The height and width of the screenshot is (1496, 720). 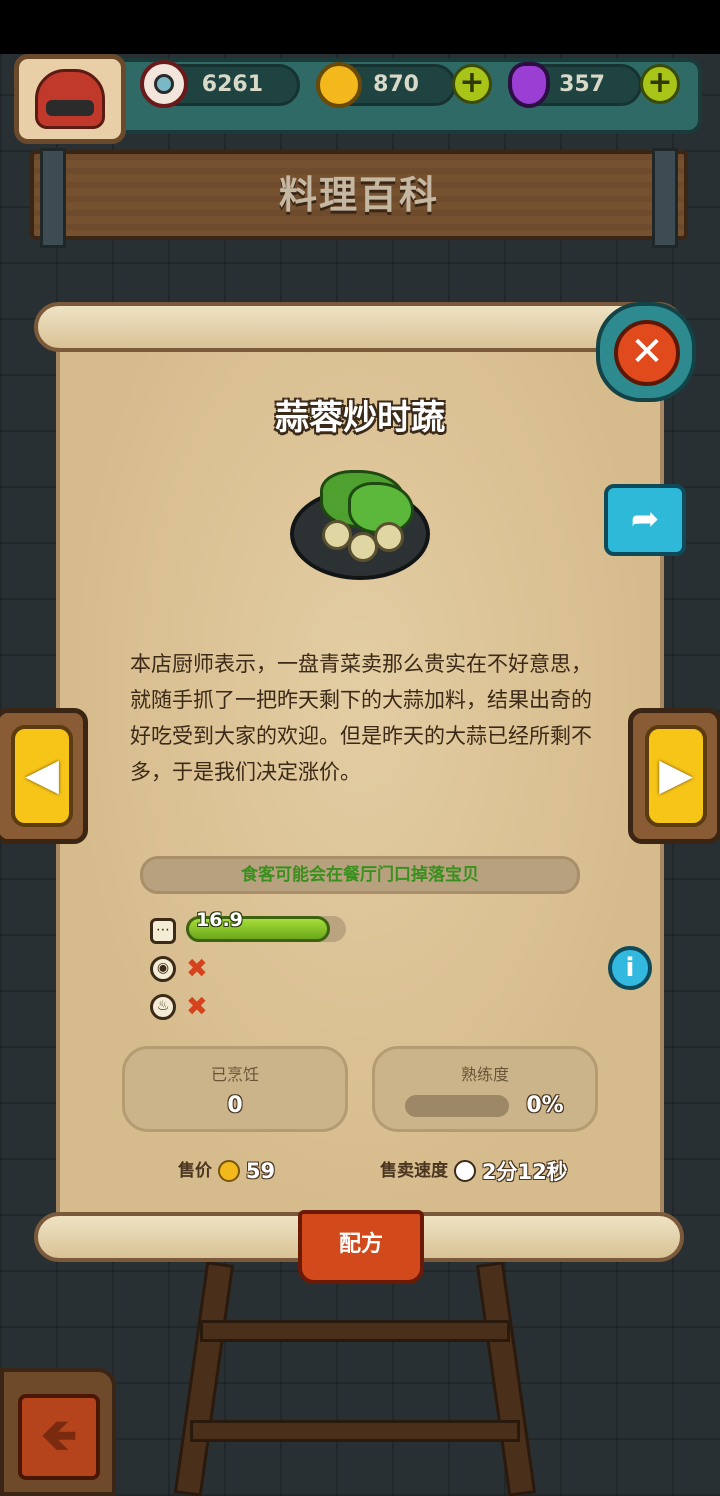 What do you see at coordinates (360, 418) in the screenshot?
I see `dish-name: 蒜蓉炒时蔬` at bounding box center [360, 418].